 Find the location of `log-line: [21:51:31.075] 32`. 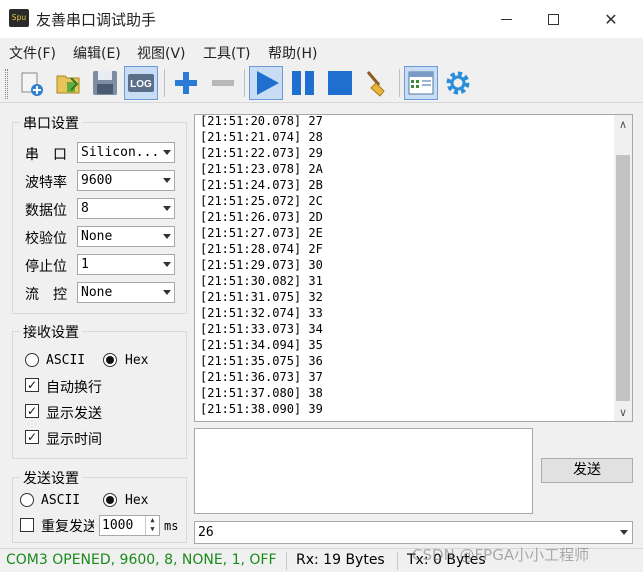

log-line: [21:51:31.075] 32 is located at coordinates (261, 297).